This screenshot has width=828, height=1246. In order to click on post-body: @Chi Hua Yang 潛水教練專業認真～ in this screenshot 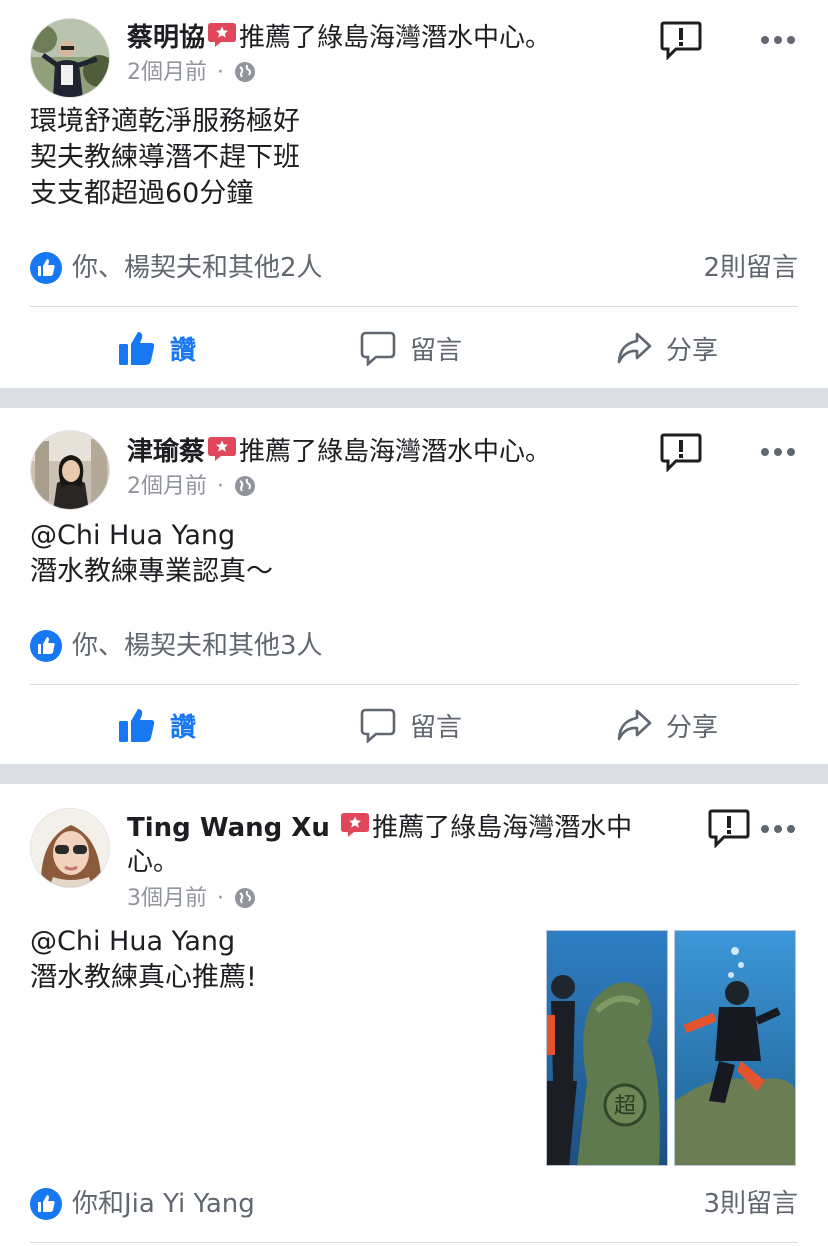, I will do `click(151, 553)`.